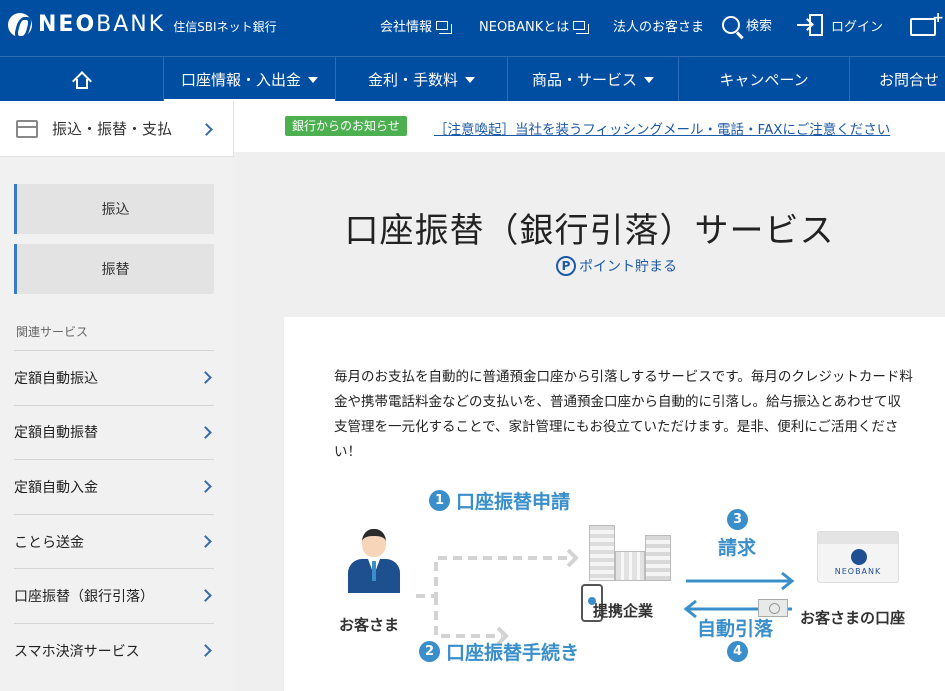 The width and height of the screenshot is (945, 691). I want to click on related-services-title: 関連サービス, so click(52, 332).